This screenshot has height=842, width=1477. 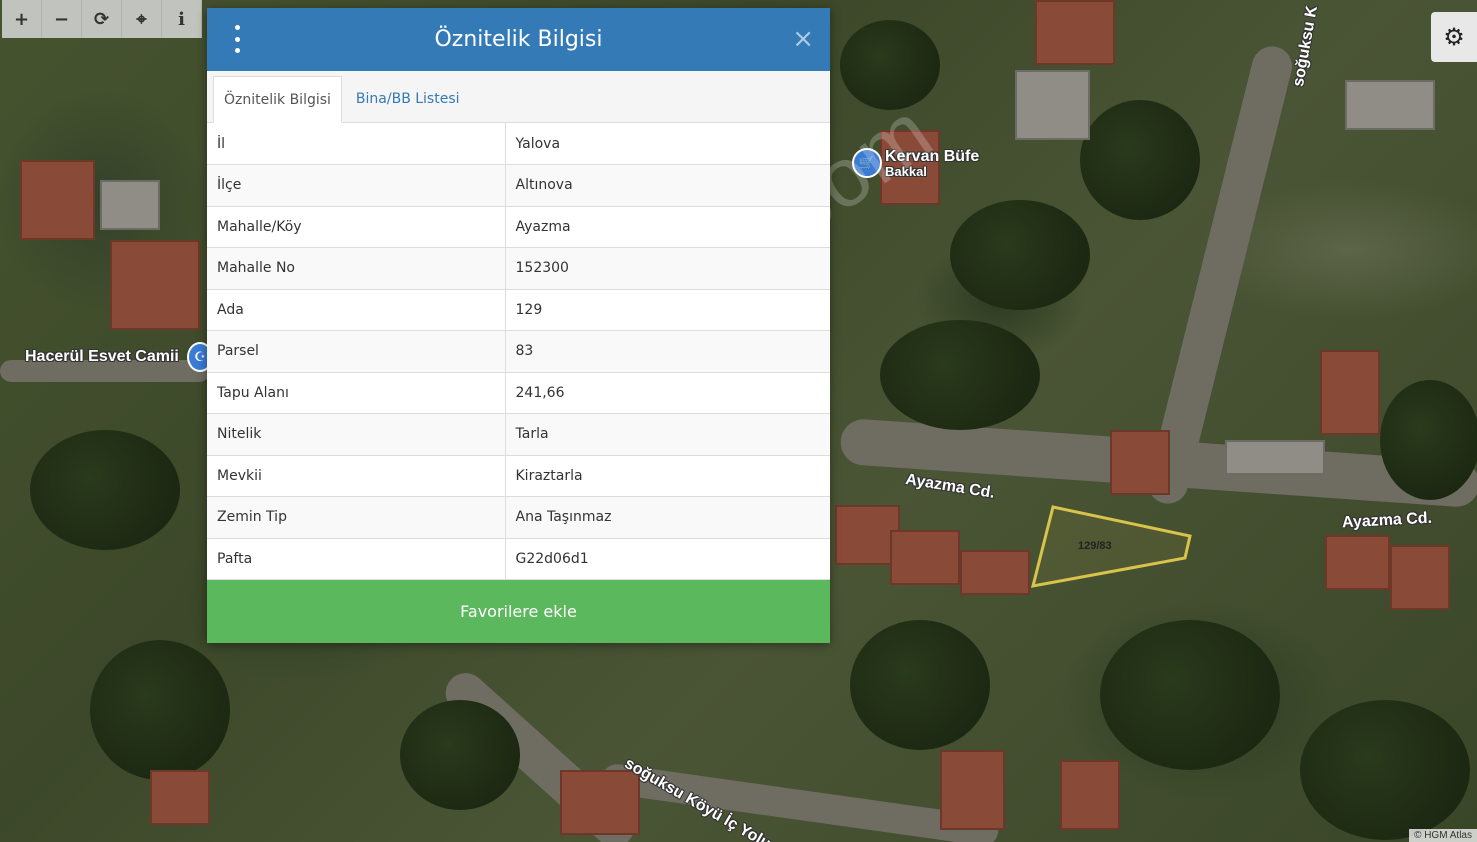 I want to click on attribute-value: 129, so click(x=667, y=310).